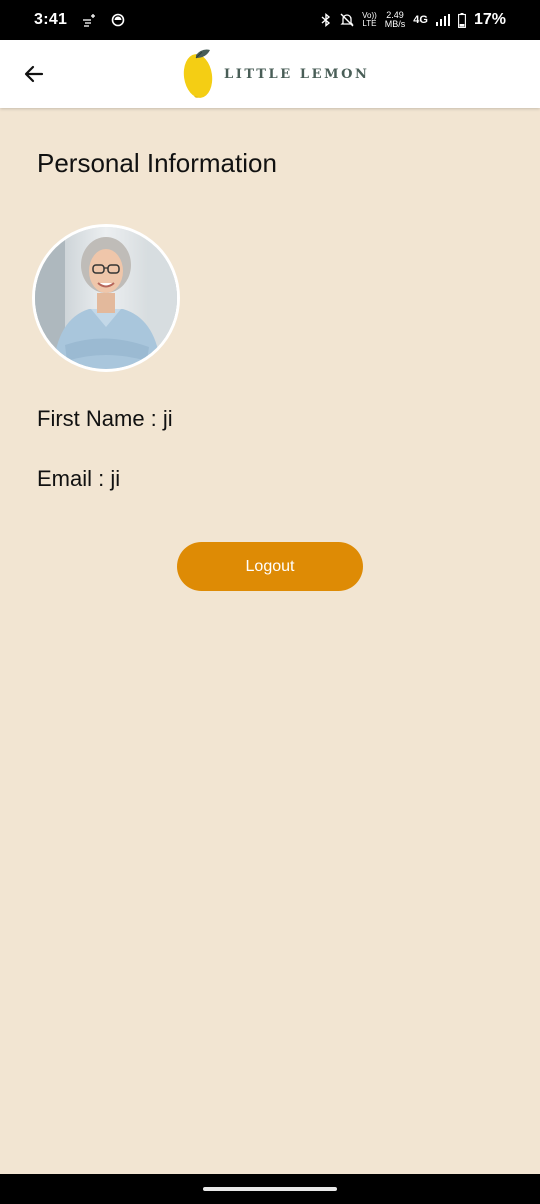  What do you see at coordinates (51, 19) in the screenshot?
I see `status-time: 3:41` at bounding box center [51, 19].